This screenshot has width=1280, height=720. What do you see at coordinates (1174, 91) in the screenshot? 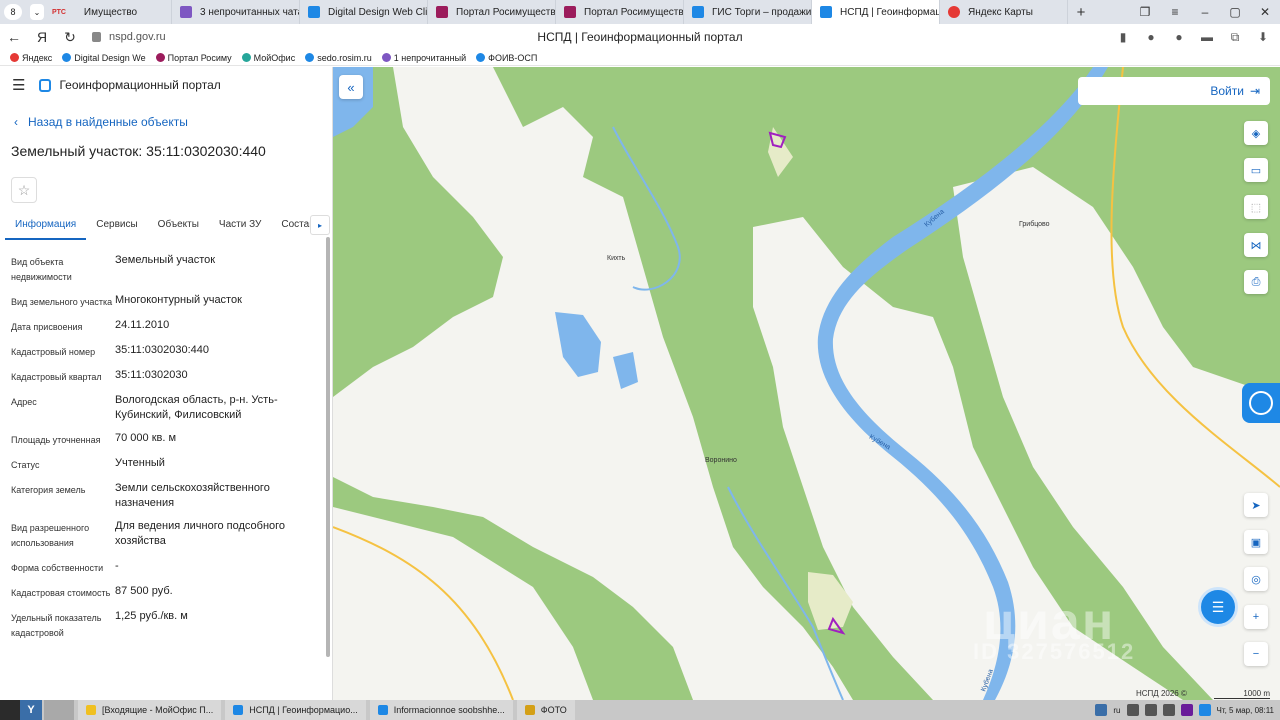
I see `login-button: Войти ⇥` at bounding box center [1174, 91].